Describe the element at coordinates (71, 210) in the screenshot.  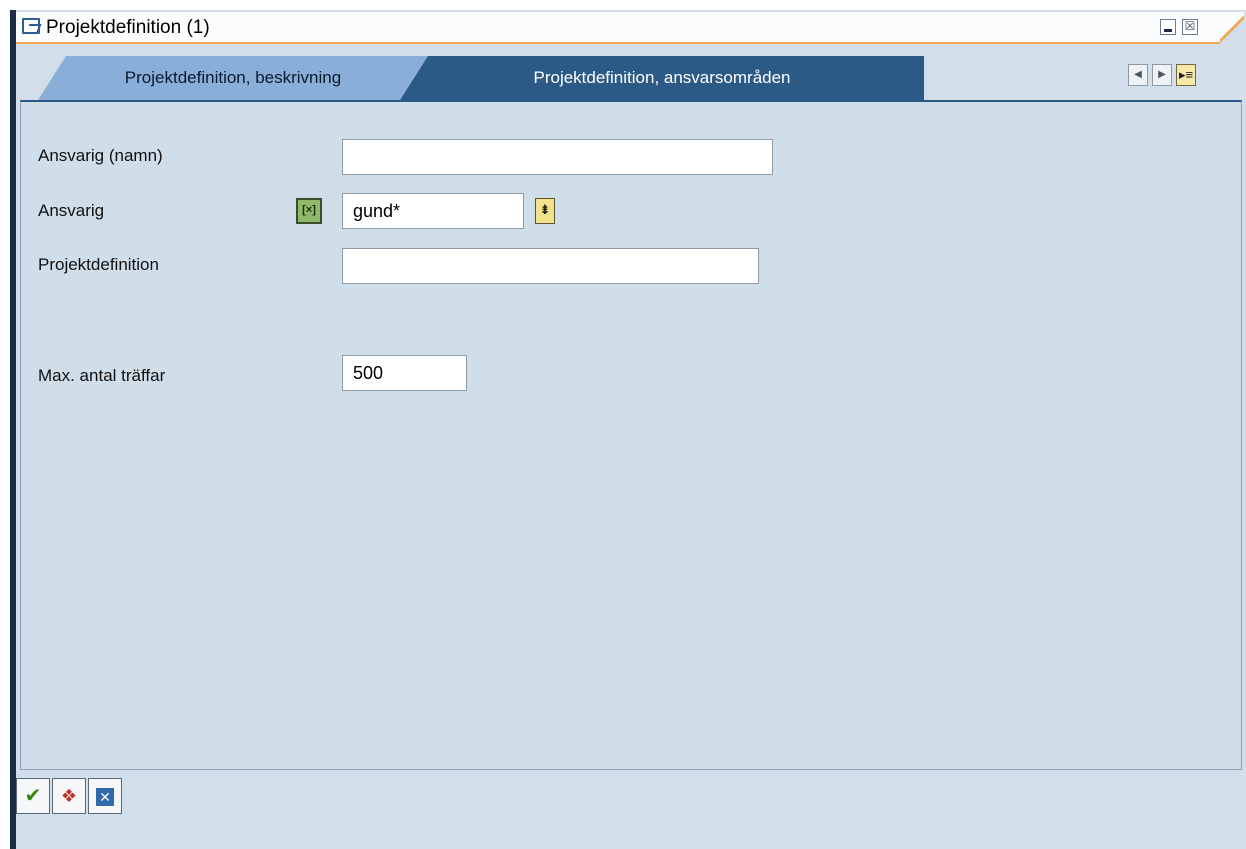
I see `responsible-label: Ansvarig` at that location.